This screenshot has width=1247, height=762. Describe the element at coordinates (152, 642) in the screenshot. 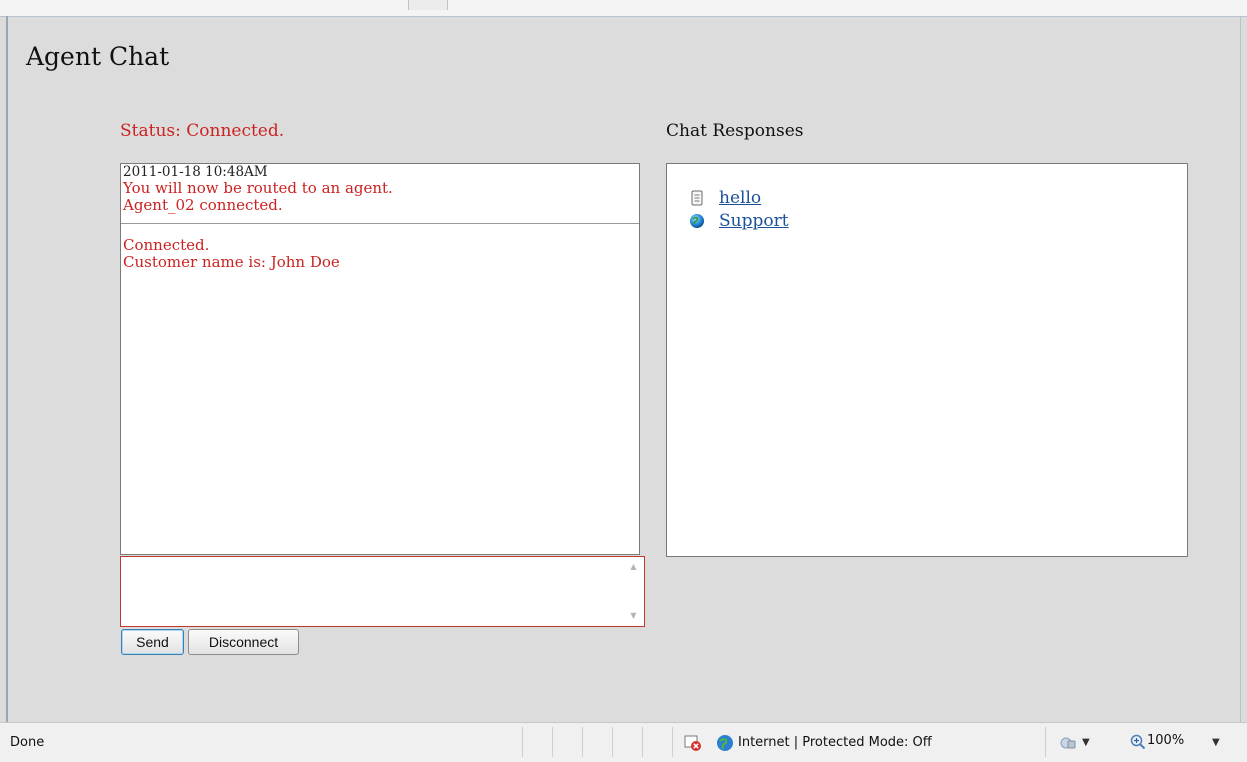

I see `send-button: Send` at that location.